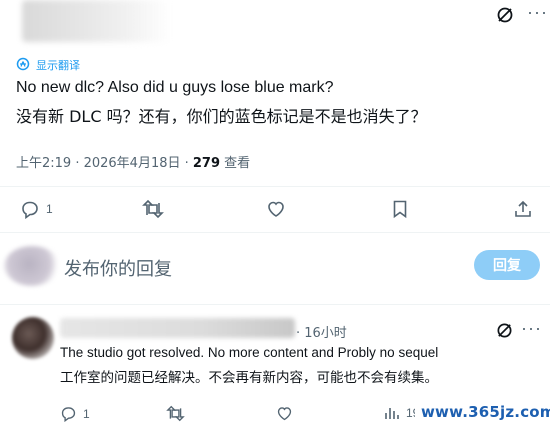 The height and width of the screenshot is (428, 550). What do you see at coordinates (507, 265) in the screenshot?
I see `reply-button: 回复` at bounding box center [507, 265].